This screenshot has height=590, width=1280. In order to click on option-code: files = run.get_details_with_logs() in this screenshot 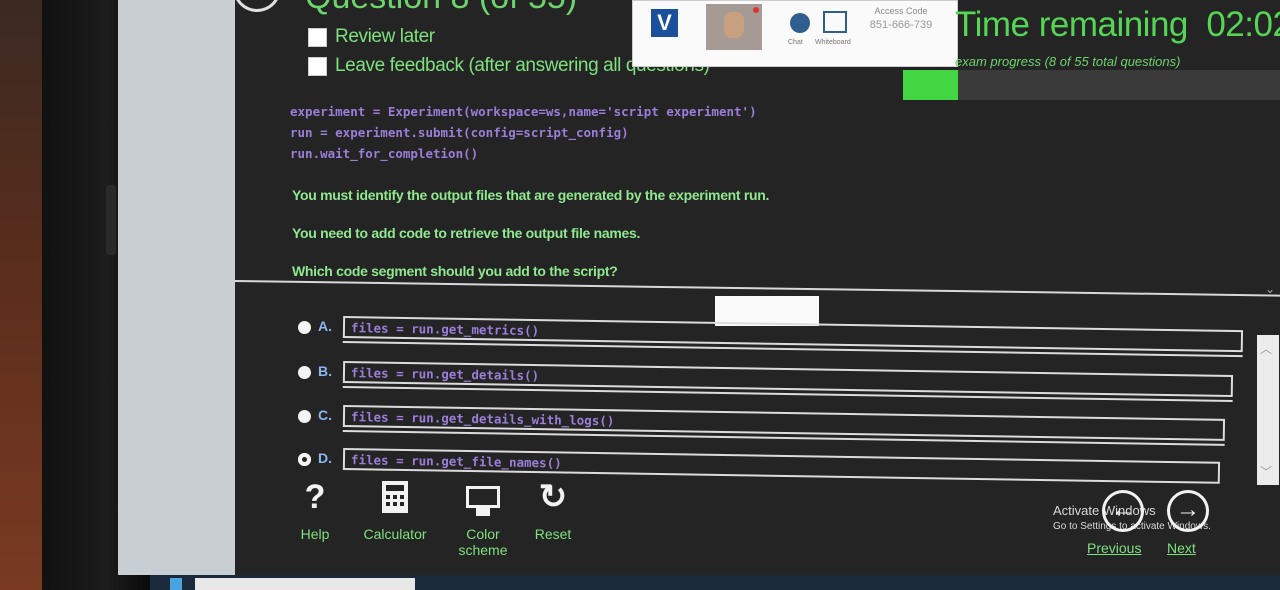, I will do `click(784, 425)`.